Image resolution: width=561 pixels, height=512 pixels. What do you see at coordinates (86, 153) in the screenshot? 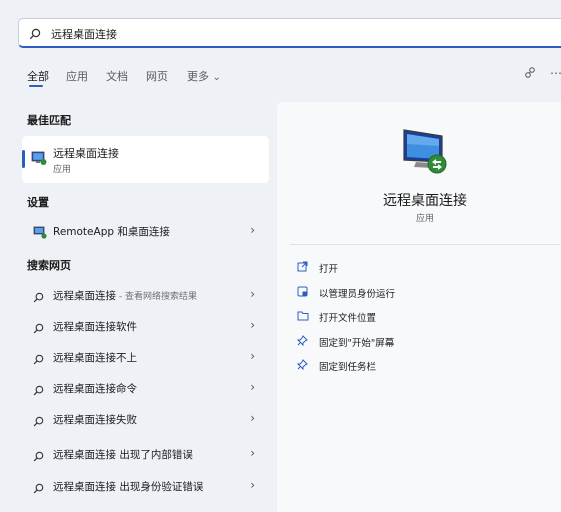
I see `best-match-title: 远程桌面连接` at bounding box center [86, 153].